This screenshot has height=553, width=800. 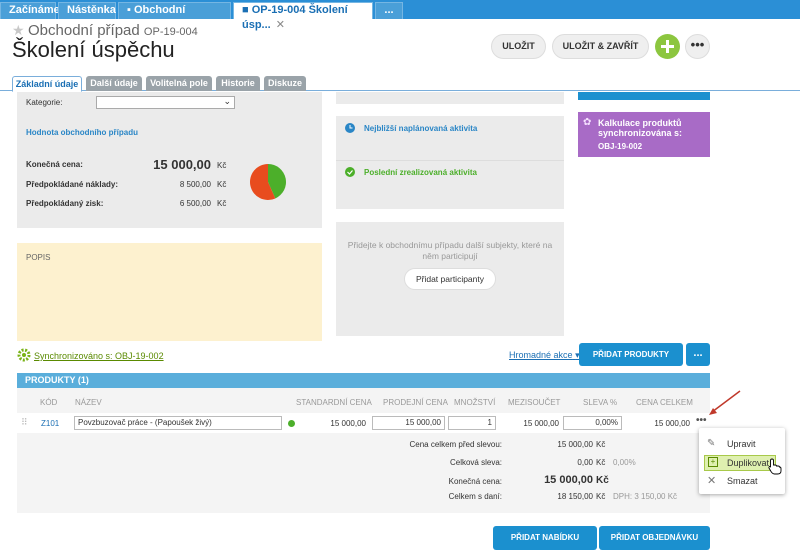 I want to click on total-discount-value: 0,00, so click(x=585, y=462).